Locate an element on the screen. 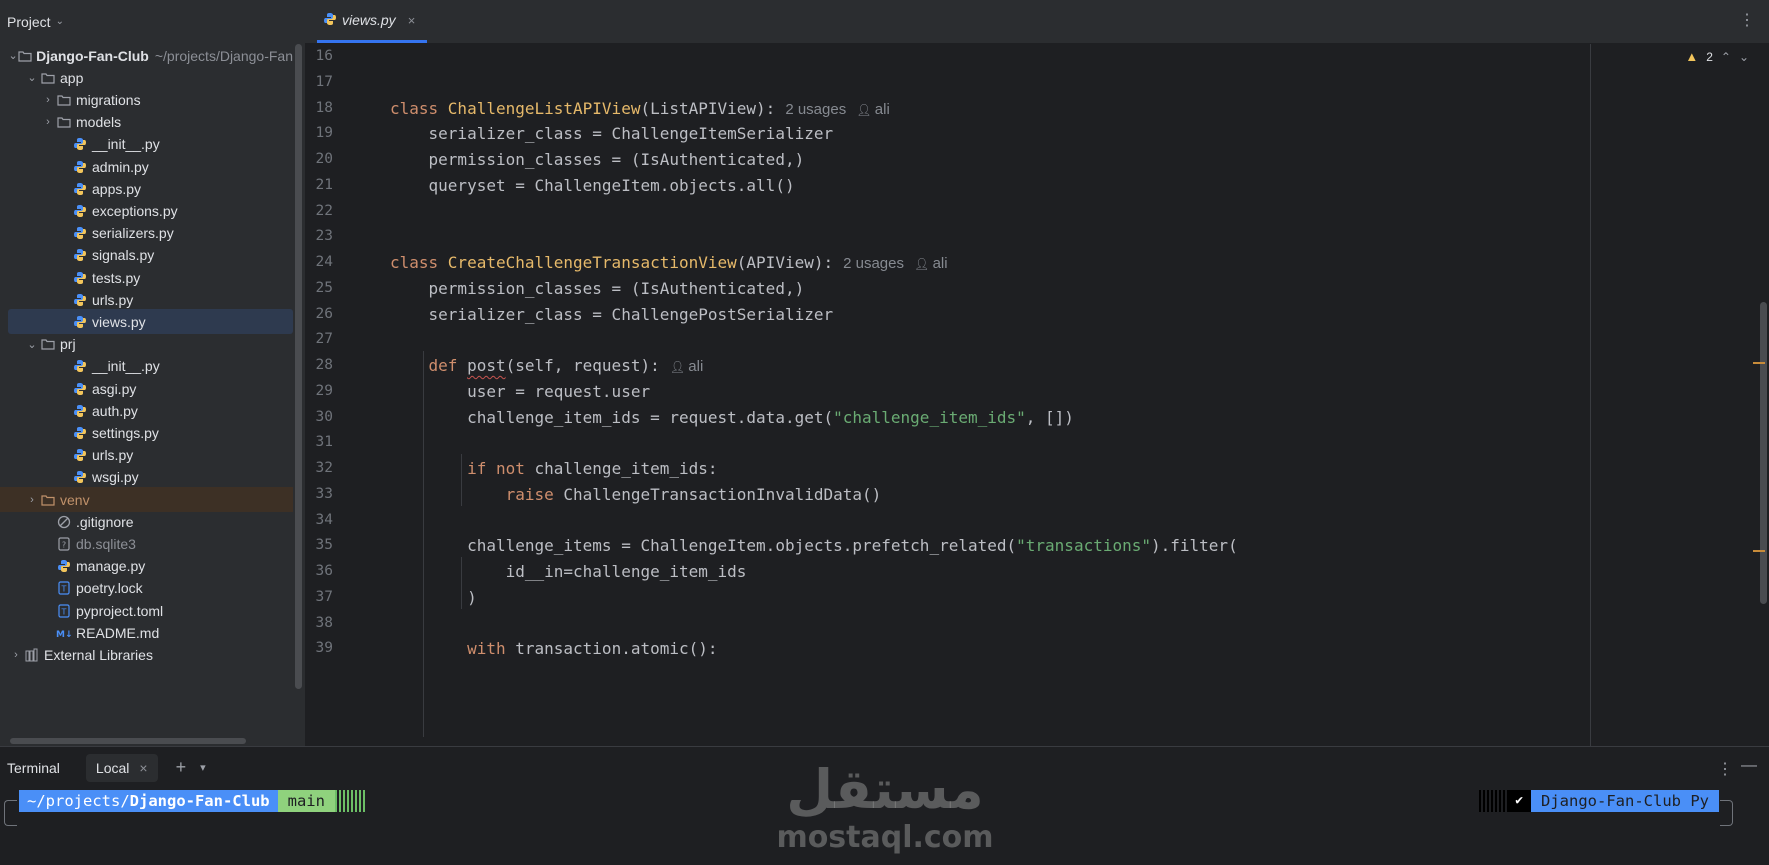 This screenshot has height=865, width=1769. shell-prompt: ~/projects/Django-Fan-Club main is located at coordinates (192, 801).